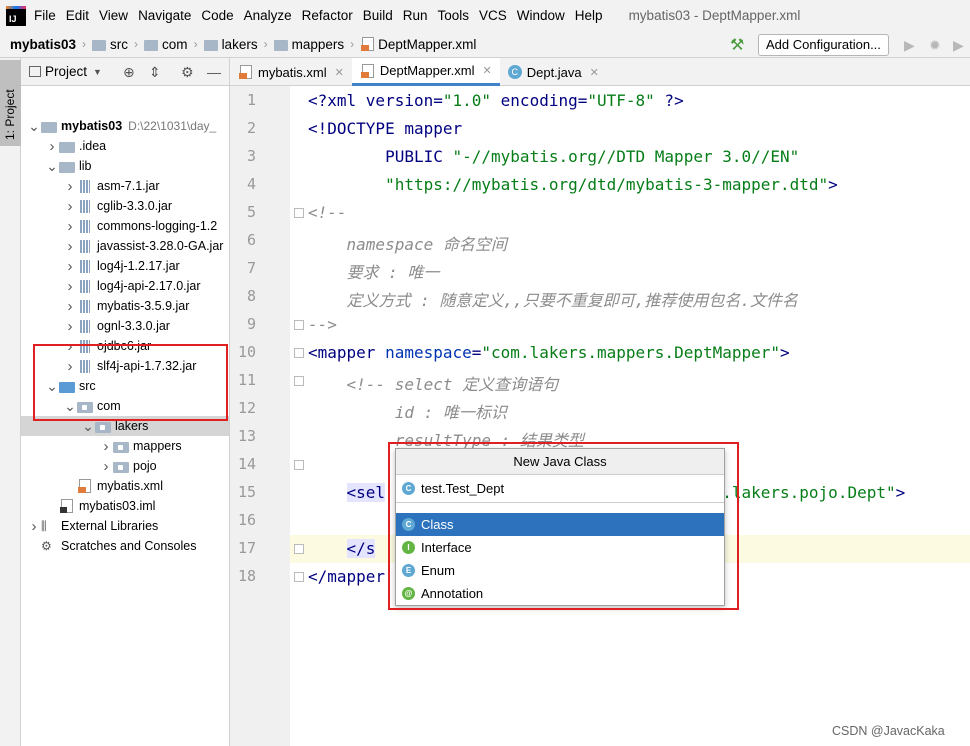 This screenshot has height=746, width=970. Describe the element at coordinates (378, 15) in the screenshot. I see `menu-item-build: Build` at that location.